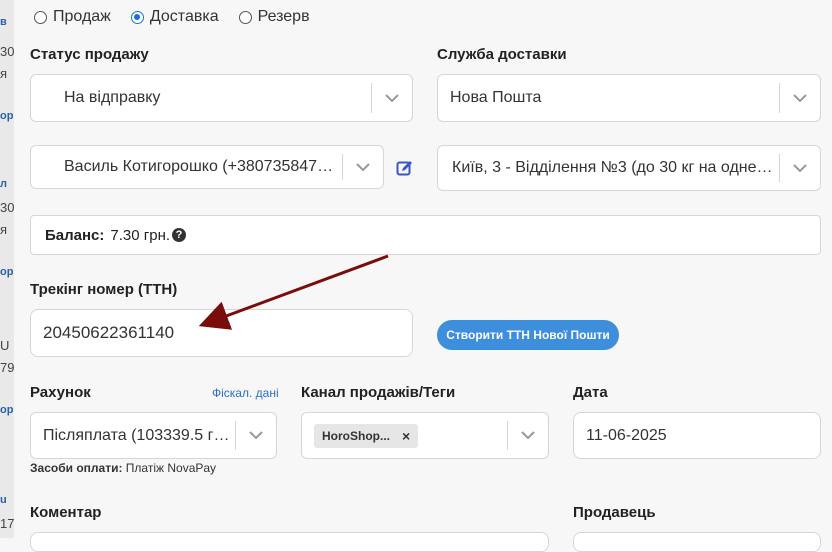 Image resolution: width=832 pixels, height=552 pixels. I want to click on recipient-value: Василь Котигорошко (+380735847373), so click(202, 166).